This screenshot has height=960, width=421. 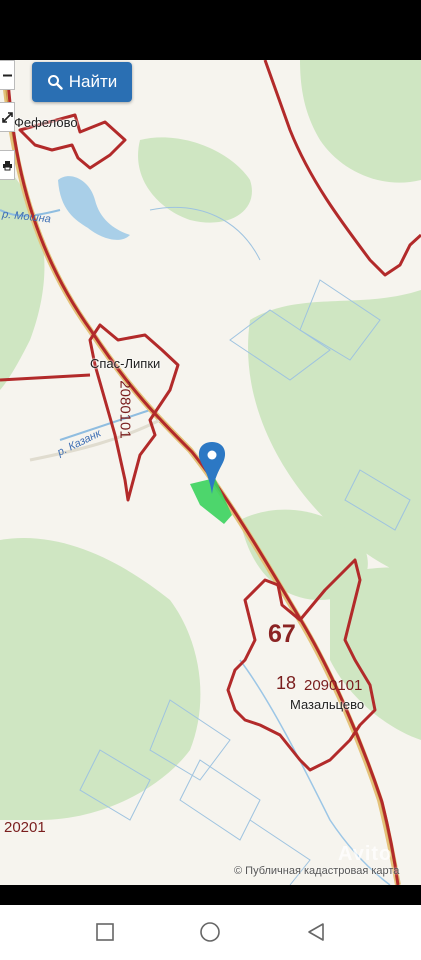 I want to click on circle-icon, so click(x=210, y=932).